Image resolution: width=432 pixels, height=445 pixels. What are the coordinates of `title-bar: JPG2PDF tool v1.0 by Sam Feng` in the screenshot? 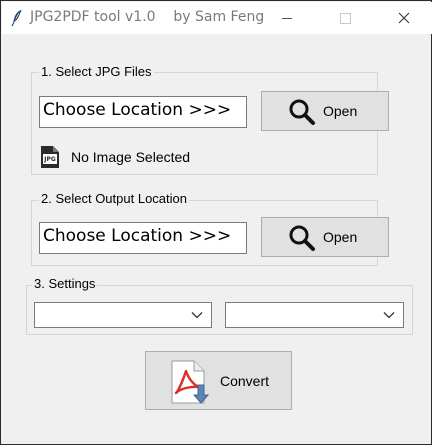 It's located at (217, 18).